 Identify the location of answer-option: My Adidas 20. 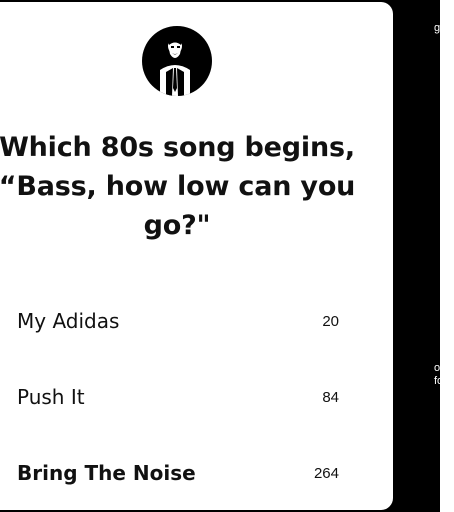
(178, 321).